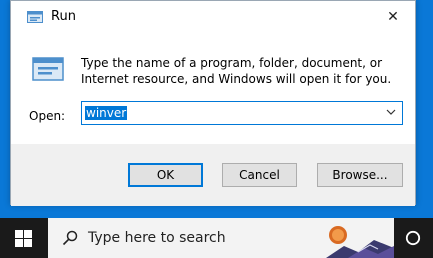 This screenshot has width=433, height=258. What do you see at coordinates (242, 113) in the screenshot?
I see `open-combobox: winver` at bounding box center [242, 113].